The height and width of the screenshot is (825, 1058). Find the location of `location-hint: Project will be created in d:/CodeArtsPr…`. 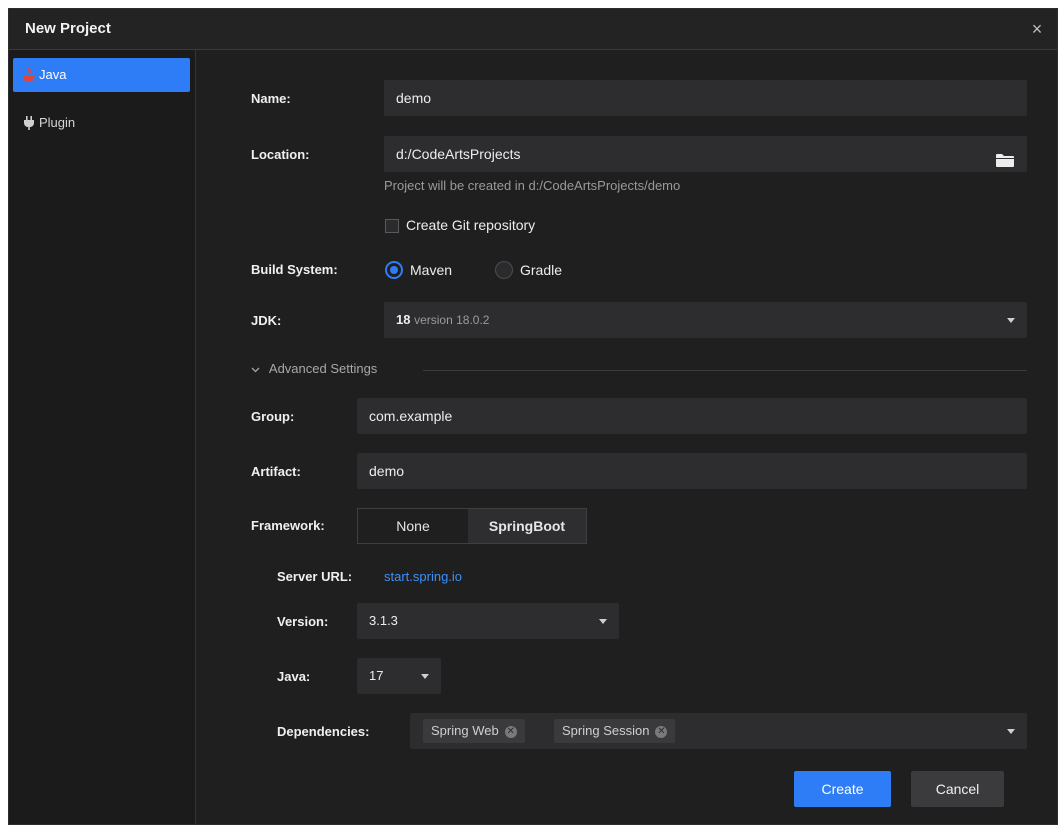

location-hint: Project will be created in d:/CodeArtsPr… is located at coordinates (532, 185).